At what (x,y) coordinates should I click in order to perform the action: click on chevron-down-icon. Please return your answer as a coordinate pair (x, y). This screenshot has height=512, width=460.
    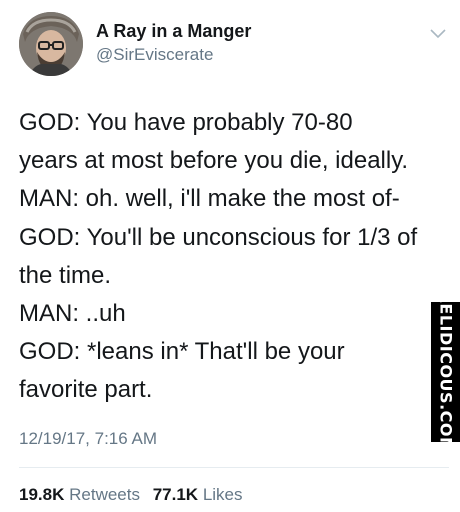
    Looking at the image, I should click on (438, 32).